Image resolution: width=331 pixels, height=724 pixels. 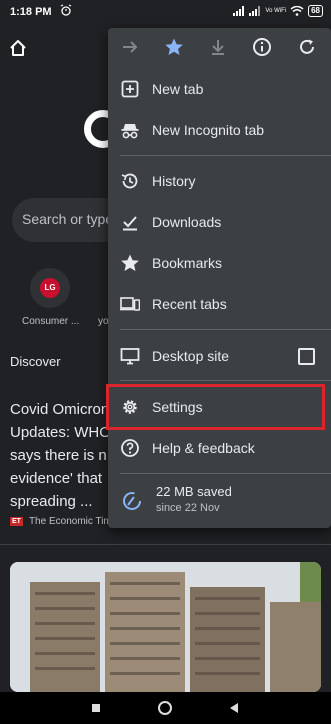 I want to click on headline-line: says there is n, so click(x=58, y=455).